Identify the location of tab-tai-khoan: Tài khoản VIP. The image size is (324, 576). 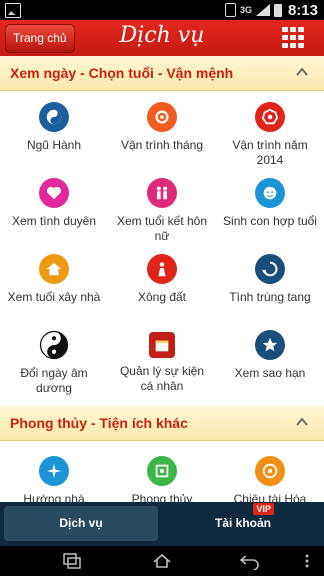
(243, 522).